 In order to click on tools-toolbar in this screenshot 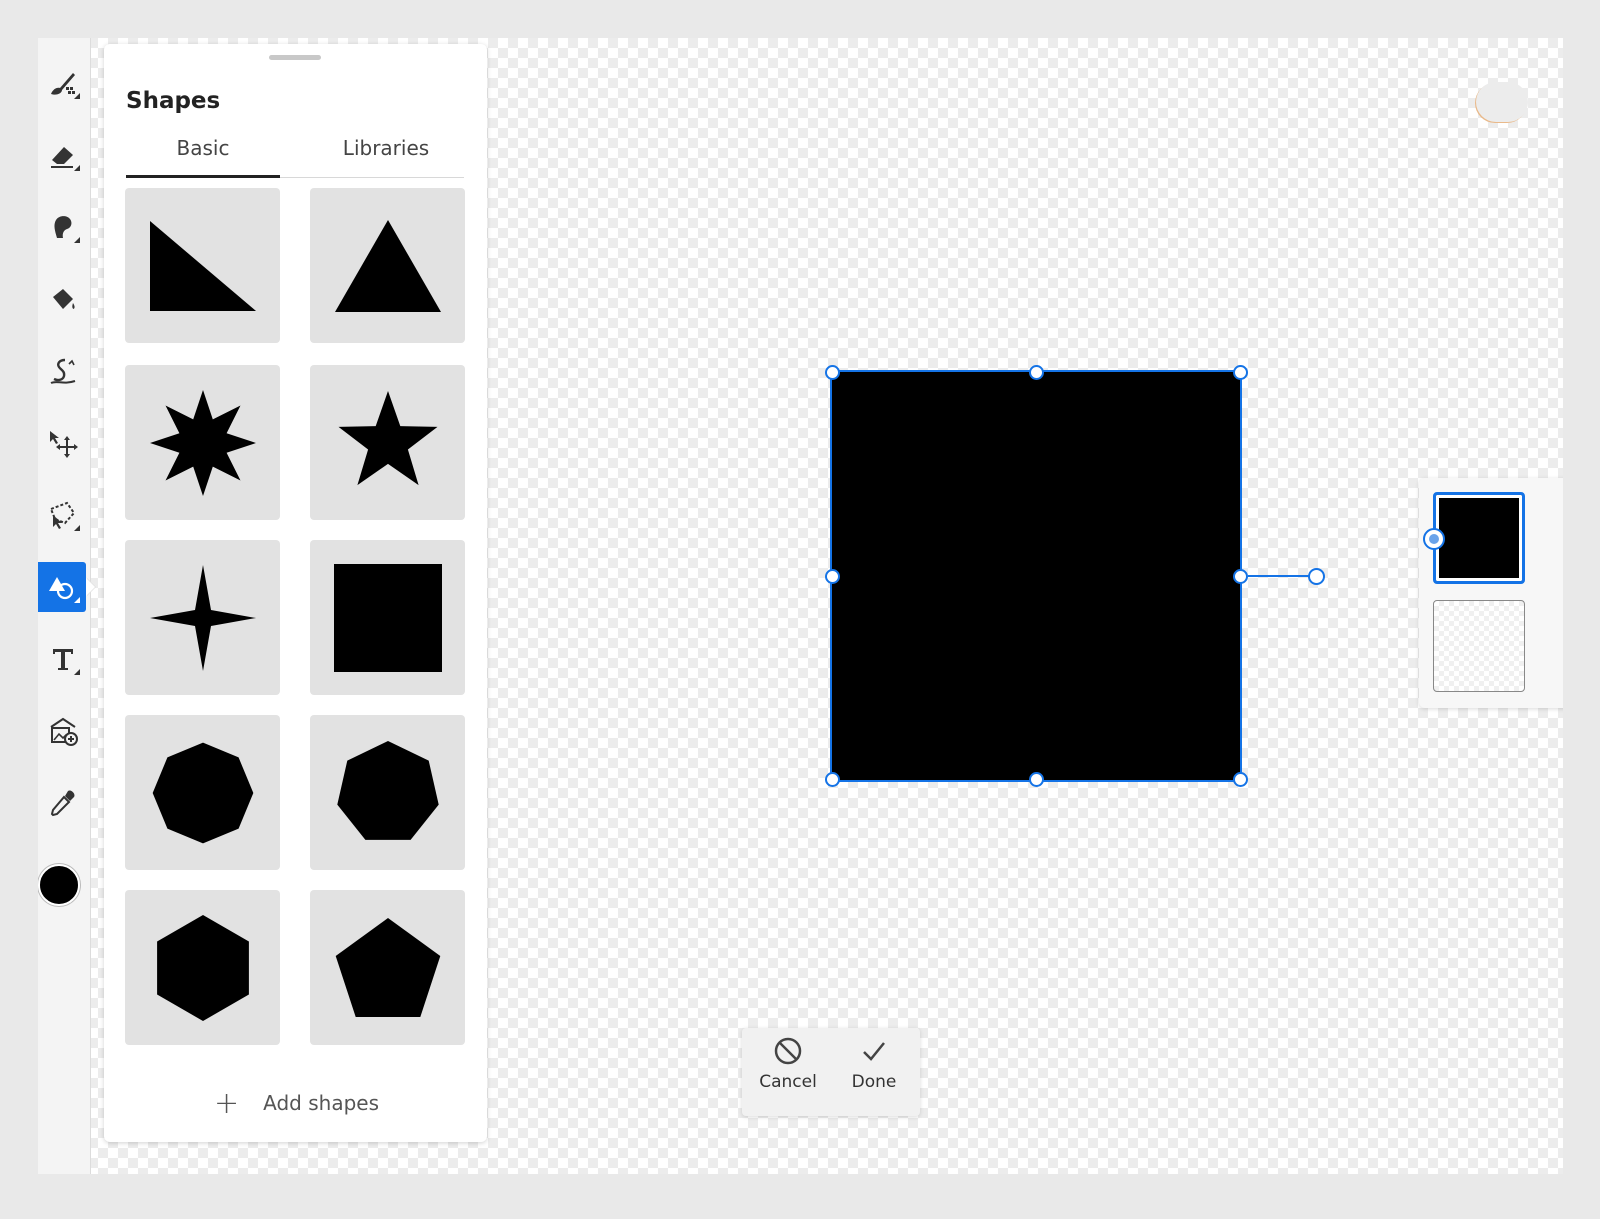, I will do `click(64, 606)`.